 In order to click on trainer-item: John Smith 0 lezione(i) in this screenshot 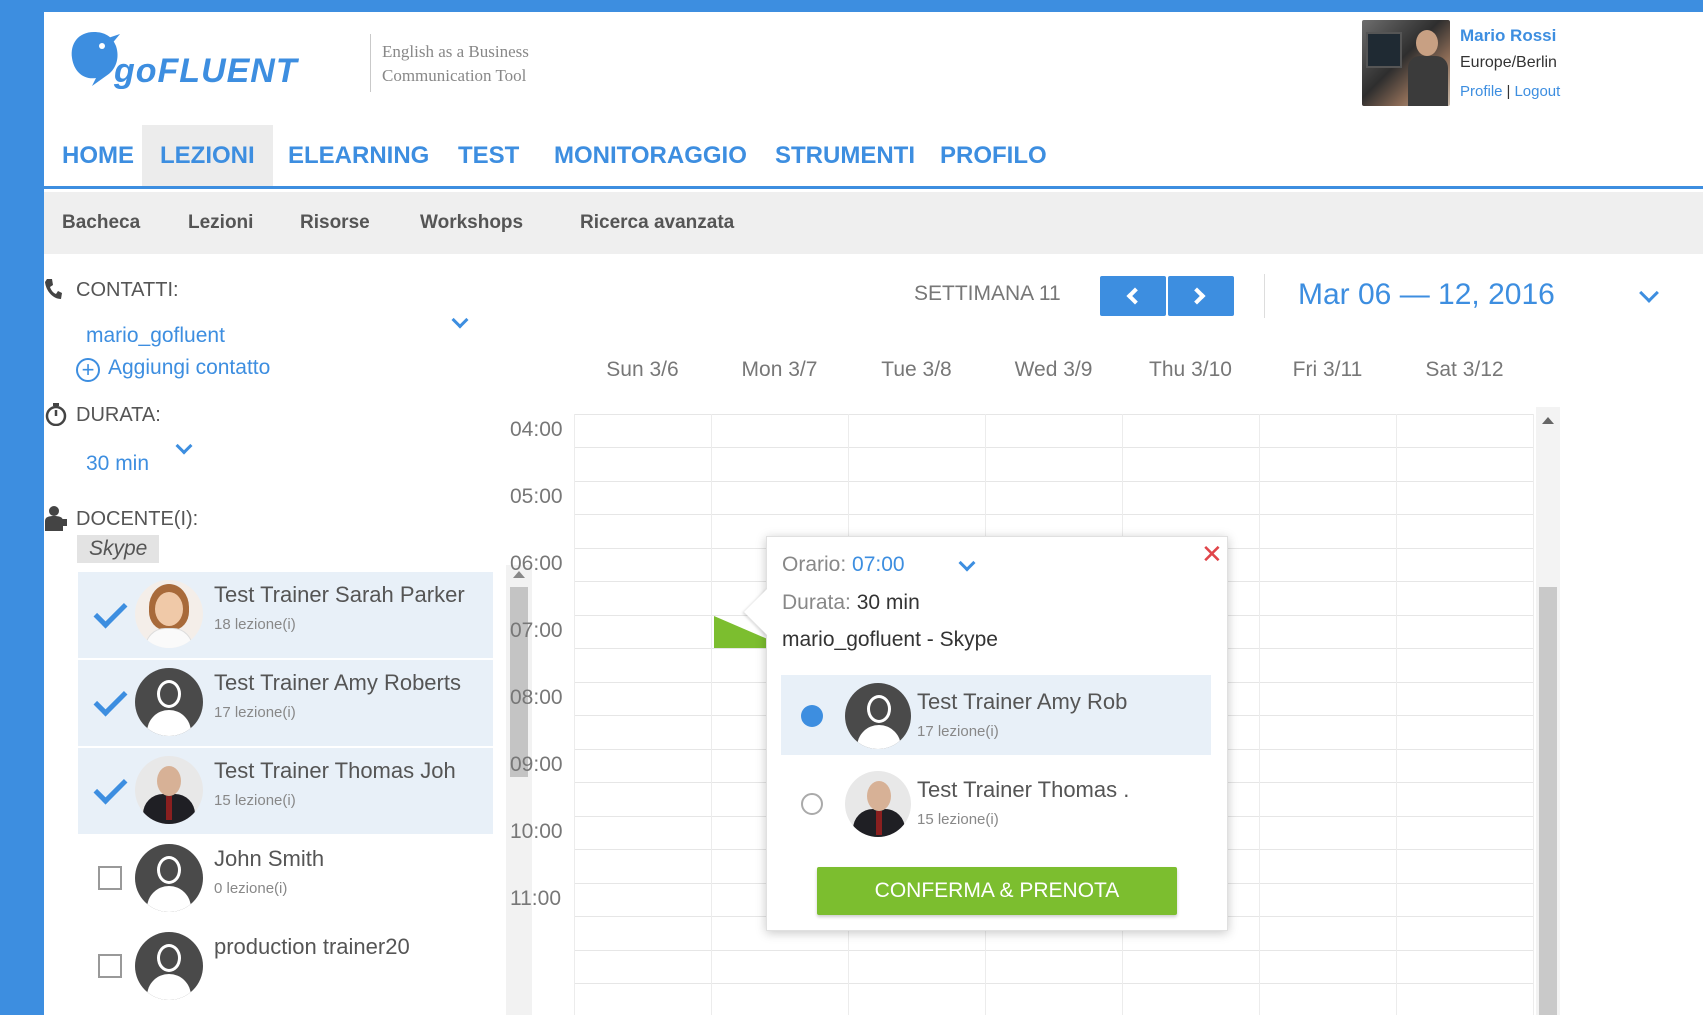, I will do `click(285, 879)`.